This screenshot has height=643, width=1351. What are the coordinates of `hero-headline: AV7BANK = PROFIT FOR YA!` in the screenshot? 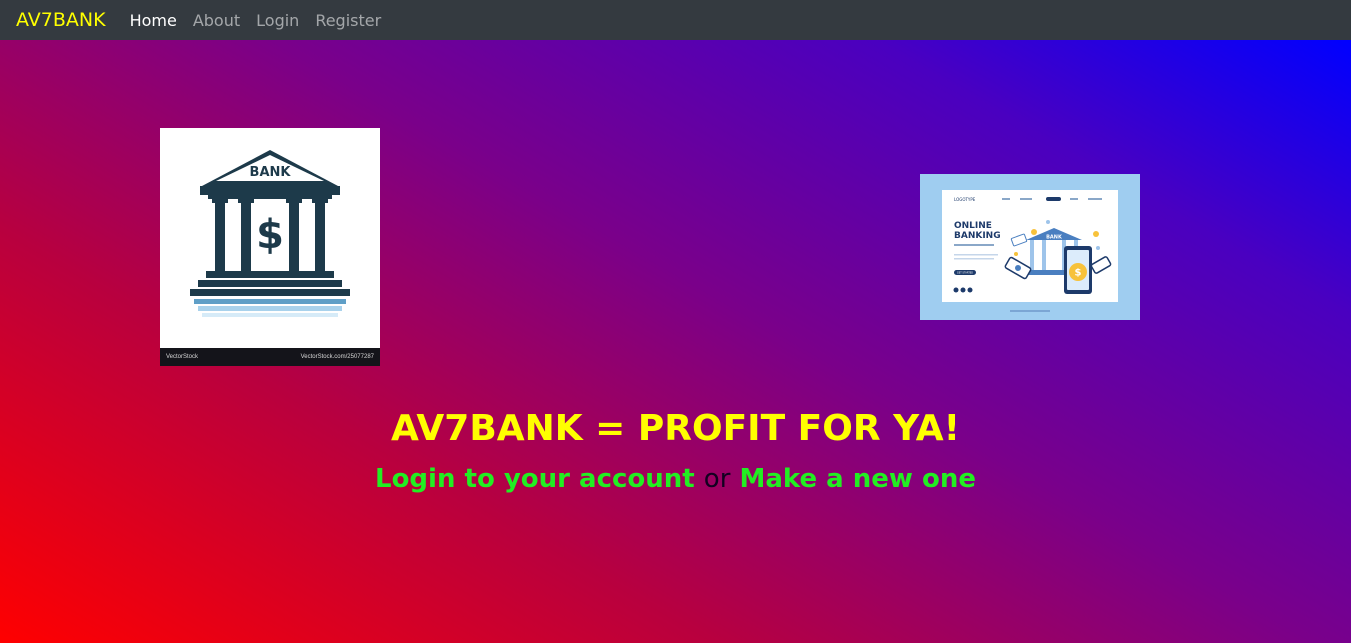 It's located at (675, 428).